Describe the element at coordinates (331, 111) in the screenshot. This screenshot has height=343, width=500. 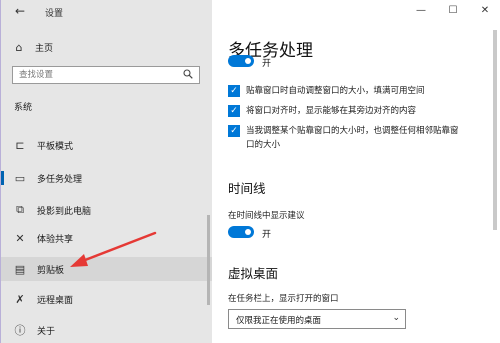
I see `checkbox-label: 将窗口对齐时，显示能够在其旁边对齐的内容` at that location.